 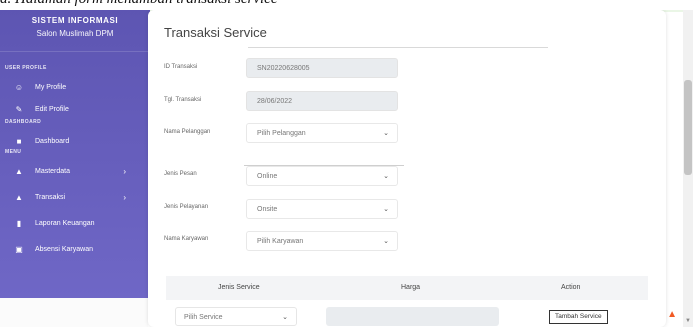 What do you see at coordinates (322, 209) in the screenshot?
I see `jenis-pelayanan-select: Onsite ⌄` at bounding box center [322, 209].